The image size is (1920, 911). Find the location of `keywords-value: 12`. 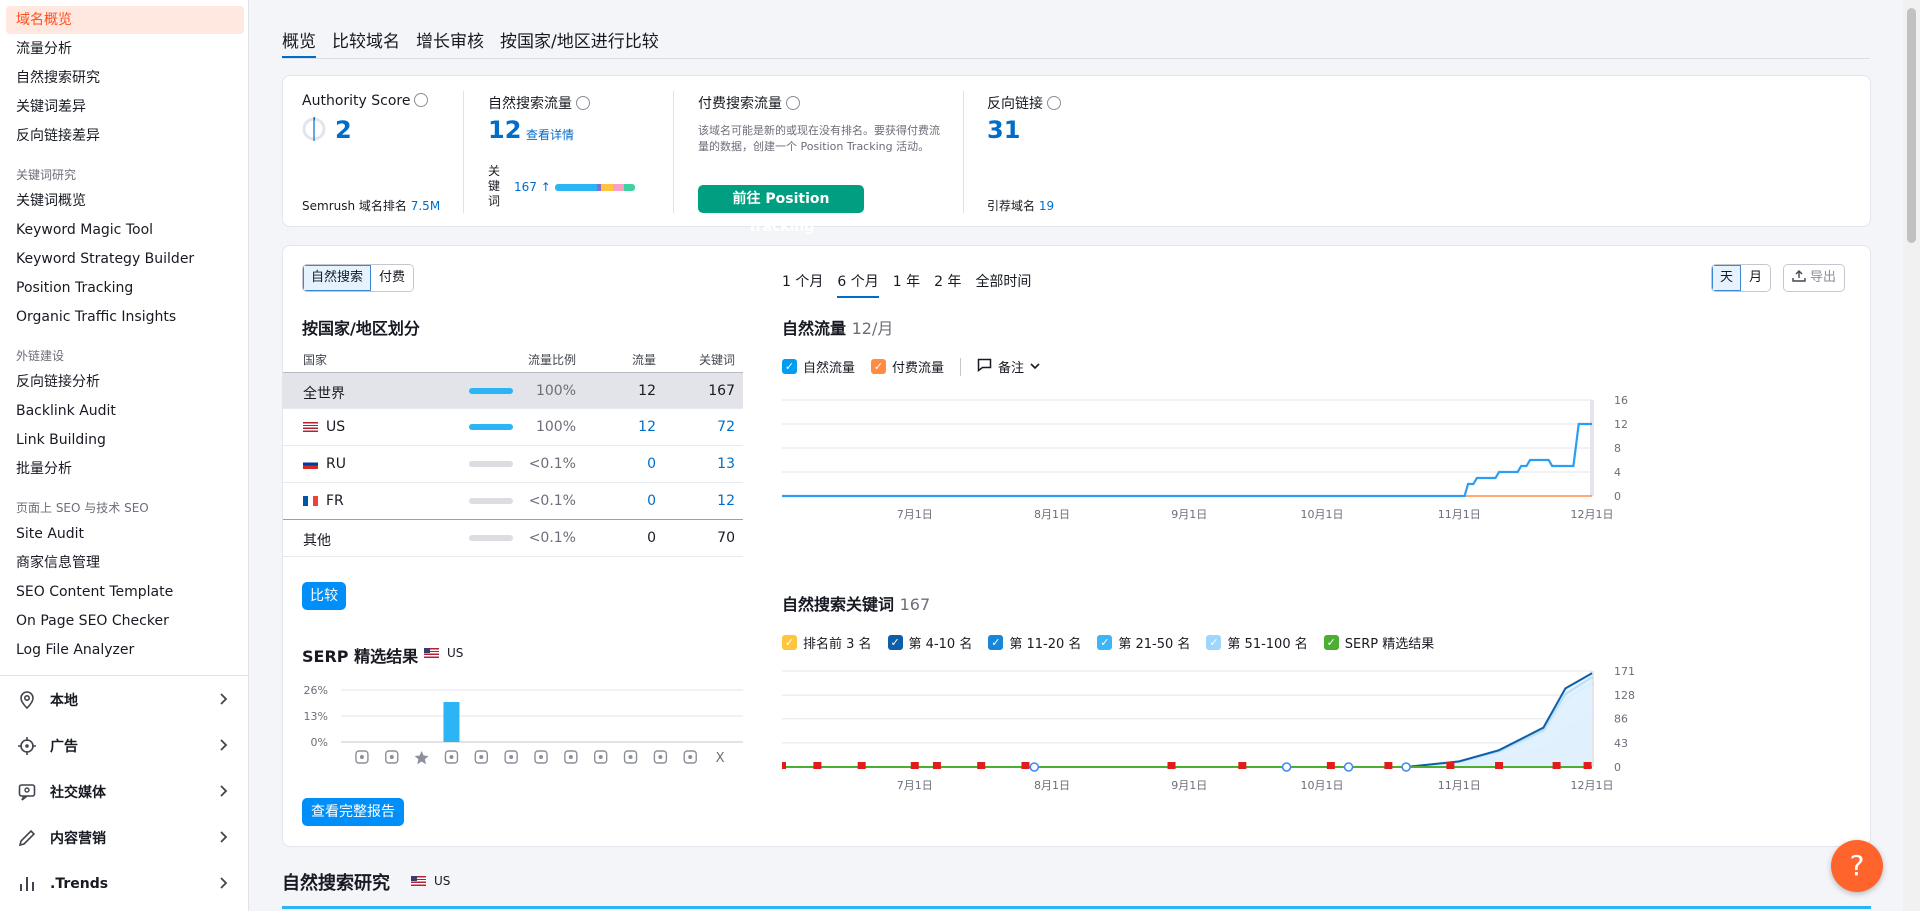

keywords-value: 12 is located at coordinates (726, 501).